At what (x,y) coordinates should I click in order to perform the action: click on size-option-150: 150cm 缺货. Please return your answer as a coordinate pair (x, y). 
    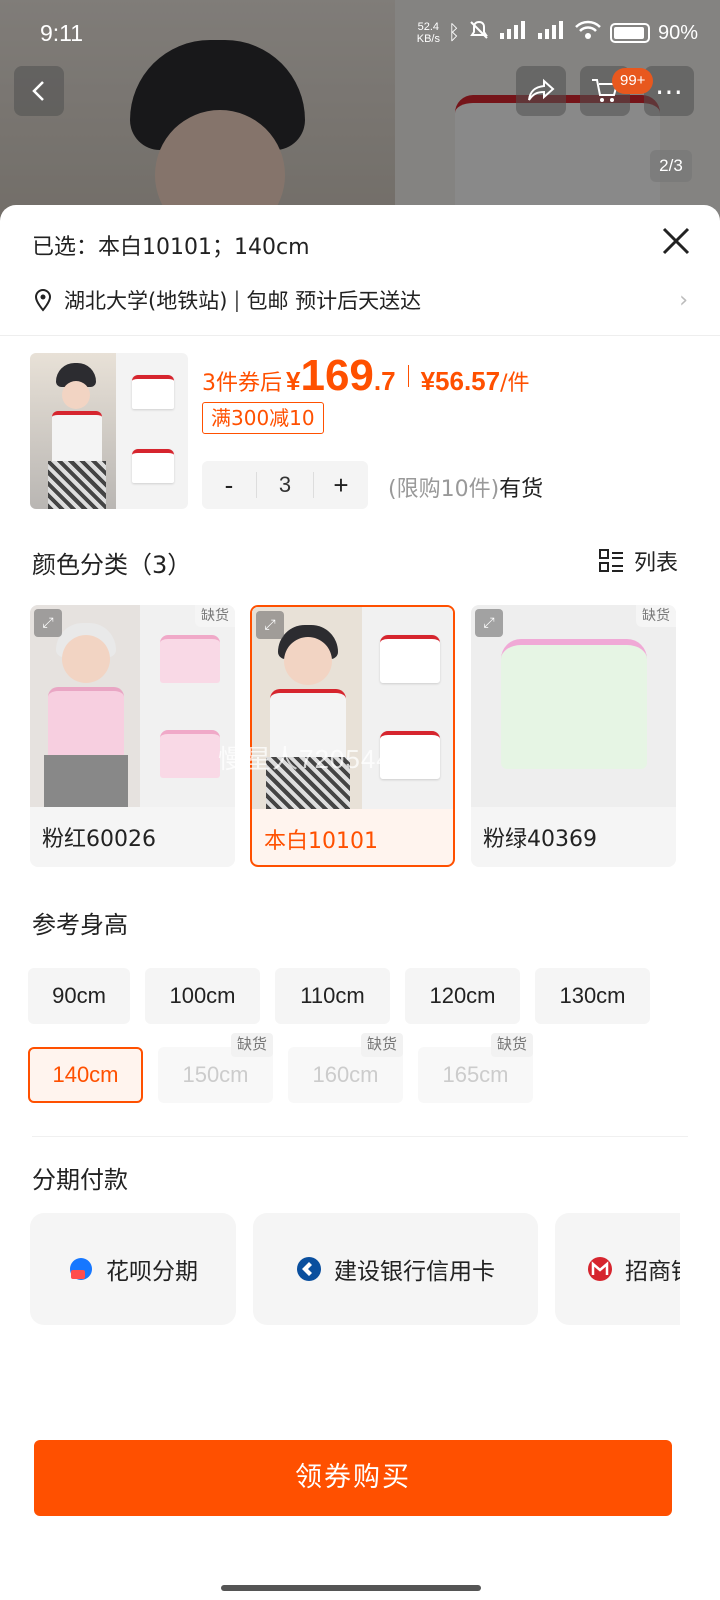
    Looking at the image, I should click on (215, 1068).